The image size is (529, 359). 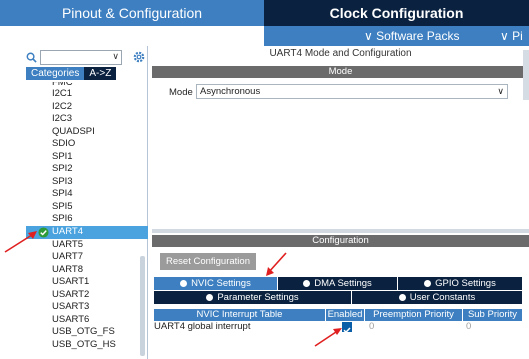 What do you see at coordinates (340, 231) in the screenshot?
I see `splitter` at bounding box center [340, 231].